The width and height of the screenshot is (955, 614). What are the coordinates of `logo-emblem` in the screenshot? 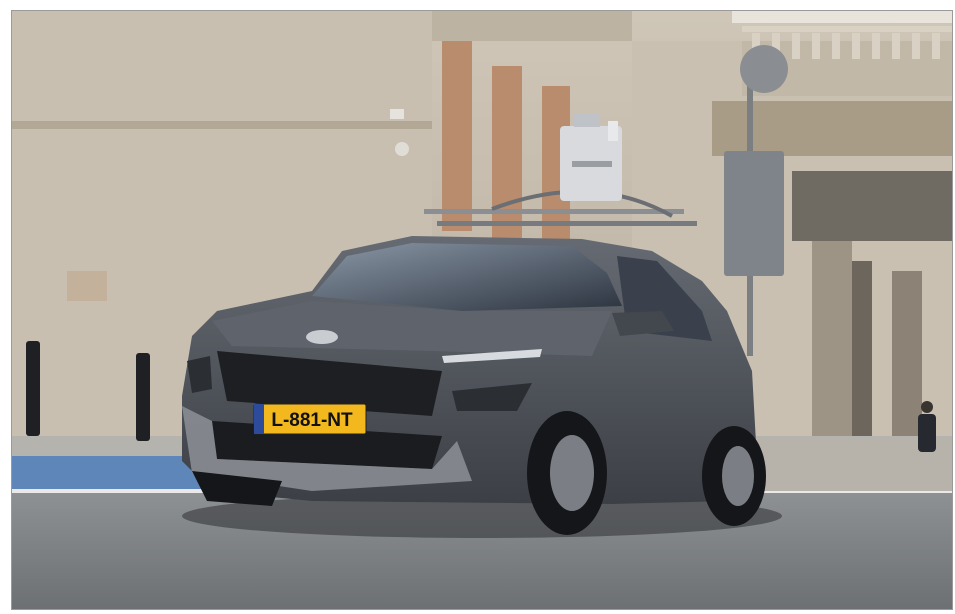 It's located at (322, 337).